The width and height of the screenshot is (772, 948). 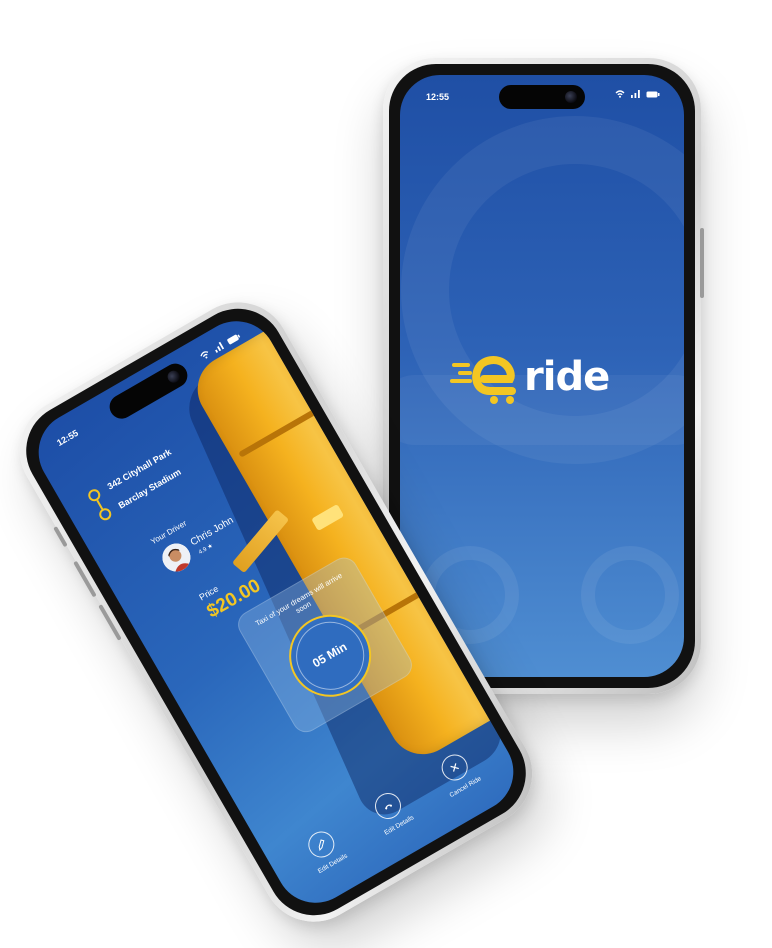 I want to click on edit-icon, so click(x=321, y=844).